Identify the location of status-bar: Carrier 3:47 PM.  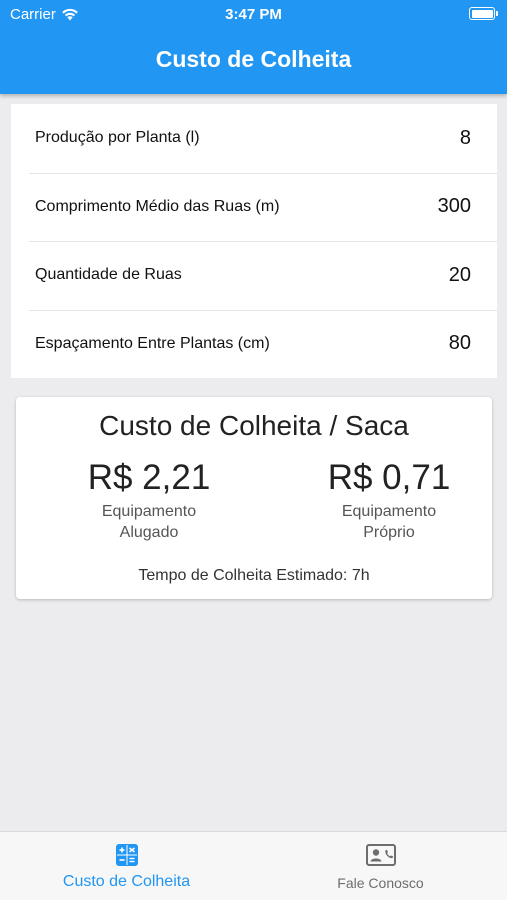
(253, 15).